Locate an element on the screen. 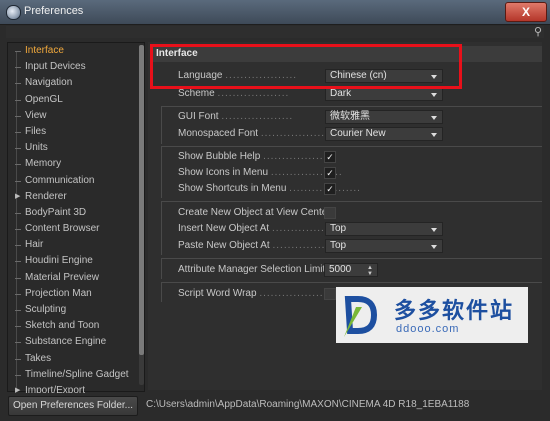  script-word-wrap-checkbox is located at coordinates (330, 294).